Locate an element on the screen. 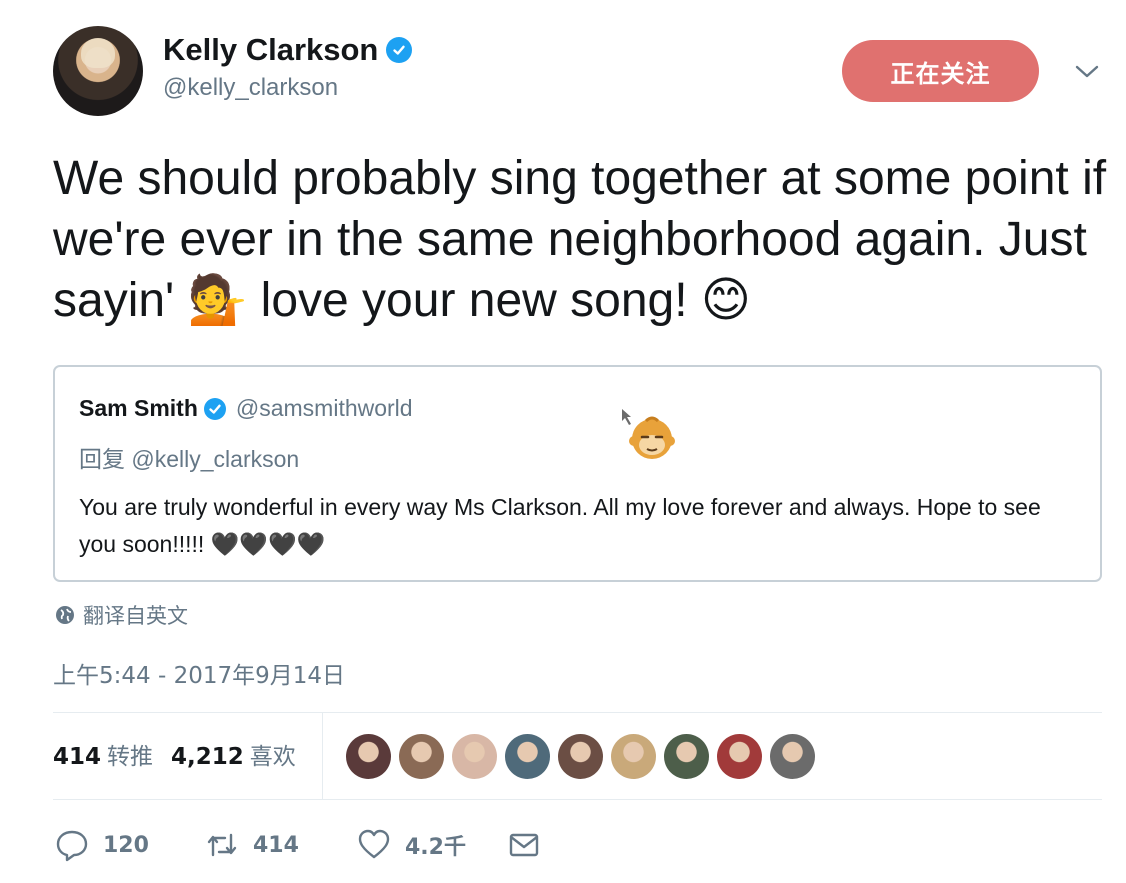  quoted-author-handle: @samsmithworld is located at coordinates (324, 408).